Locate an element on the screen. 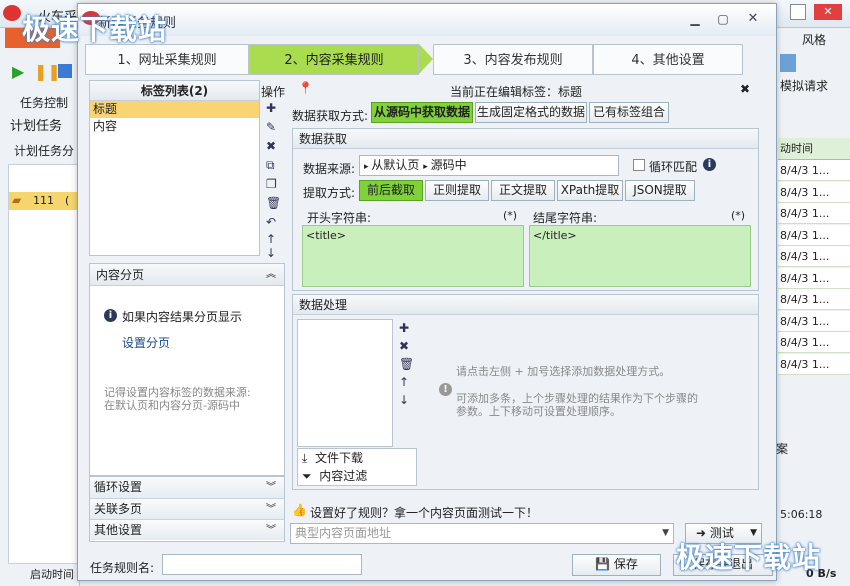  collapse-icon: ︽ is located at coordinates (271, 275).